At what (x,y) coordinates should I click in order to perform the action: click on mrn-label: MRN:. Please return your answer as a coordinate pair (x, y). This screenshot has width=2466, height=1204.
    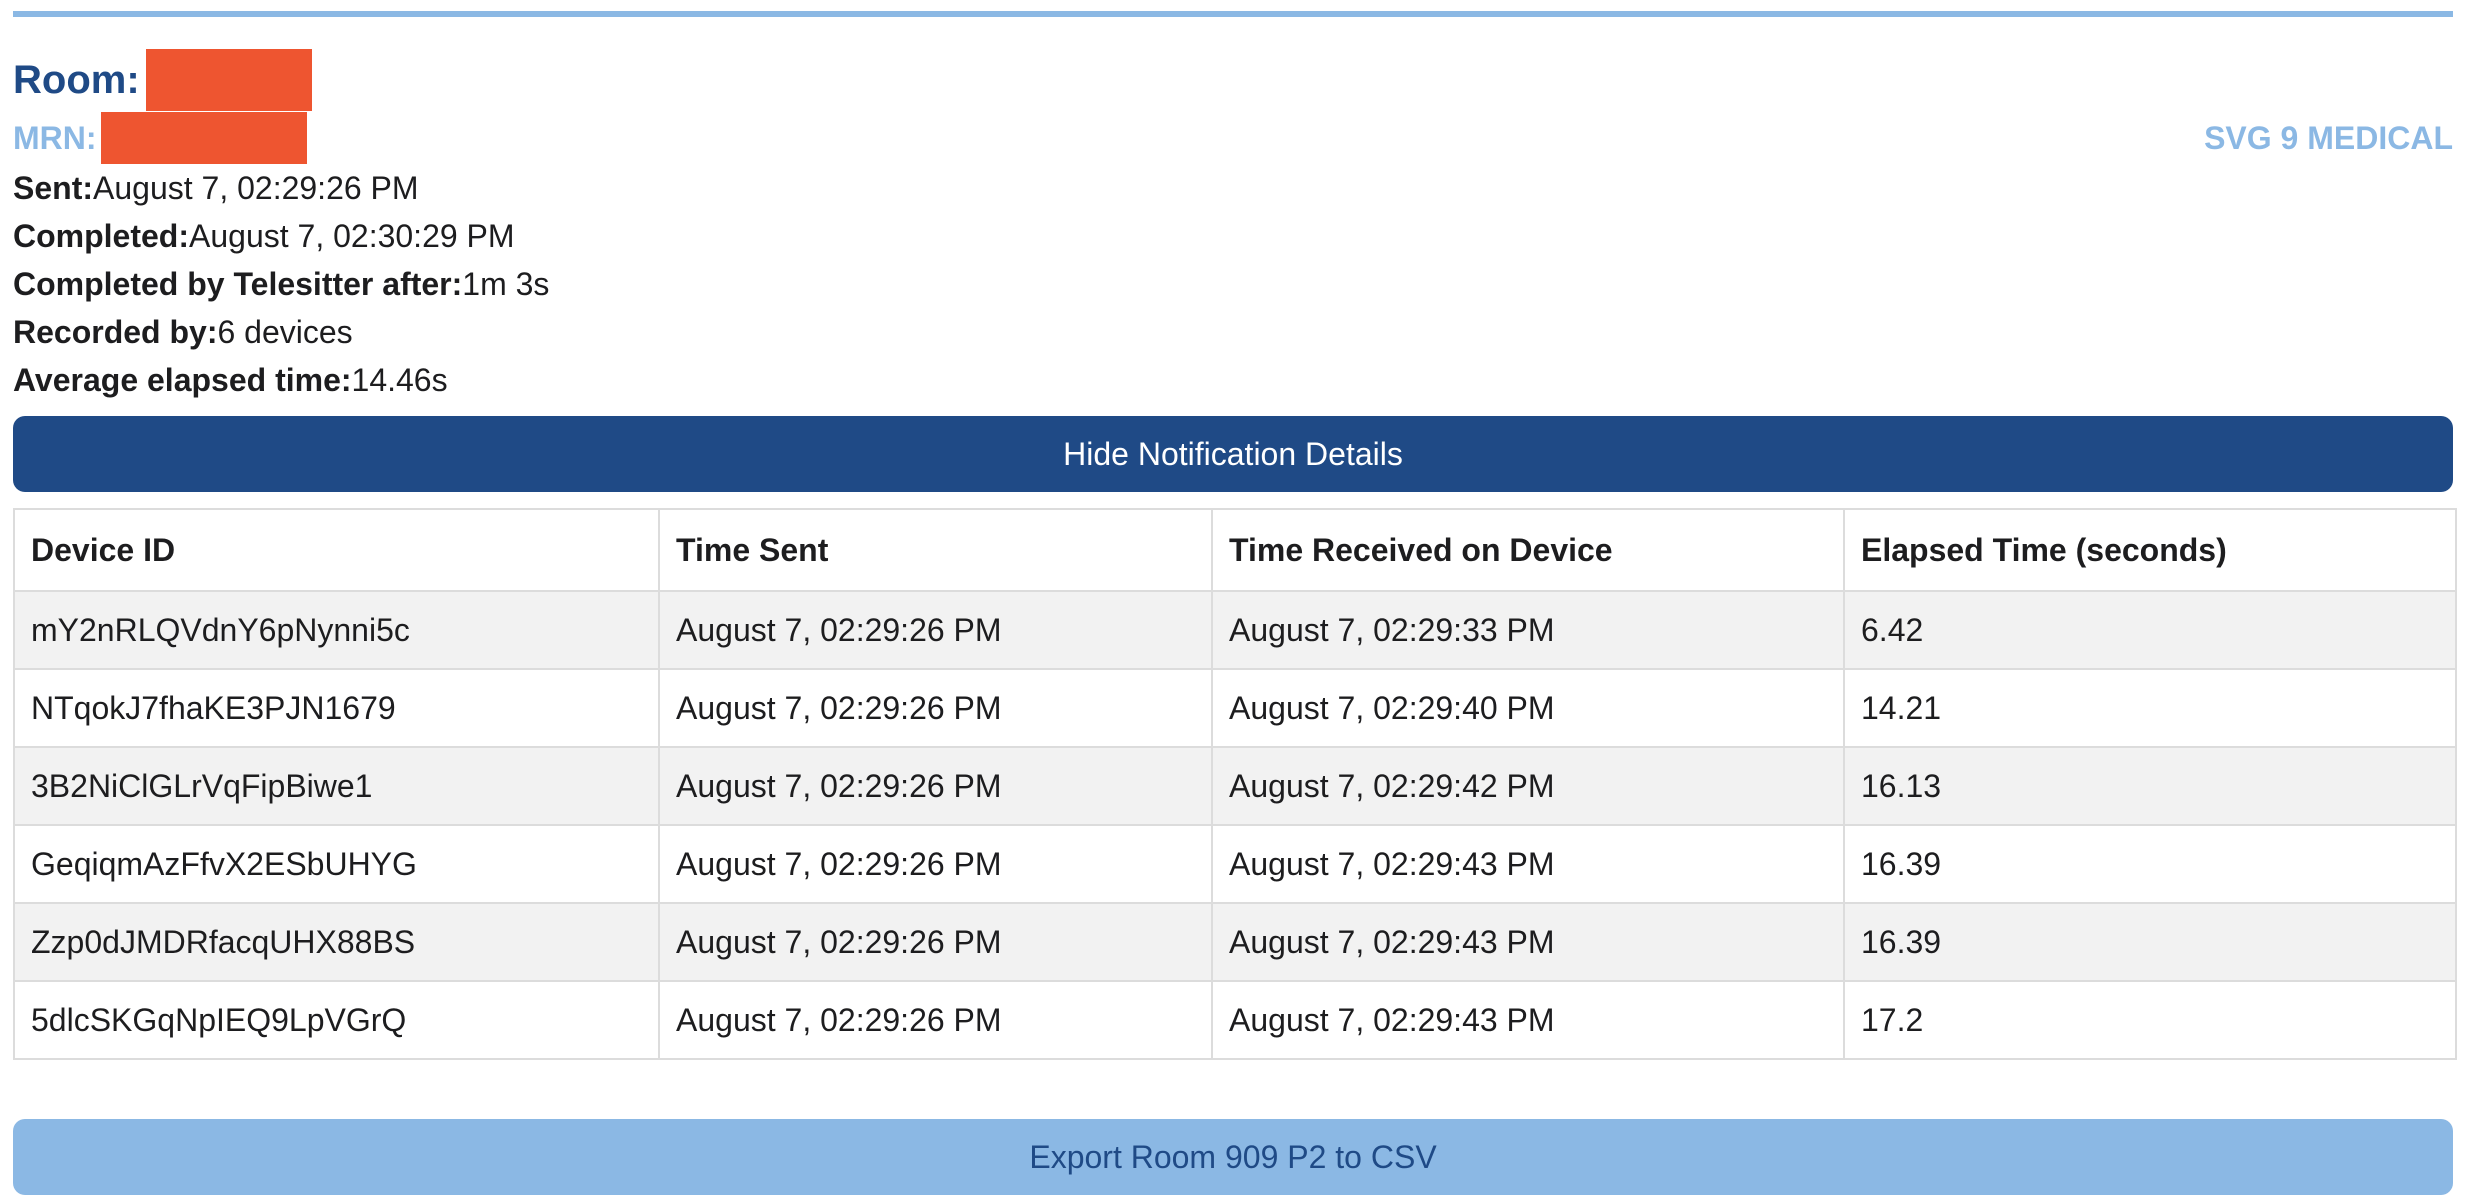
    Looking at the image, I should click on (55, 137).